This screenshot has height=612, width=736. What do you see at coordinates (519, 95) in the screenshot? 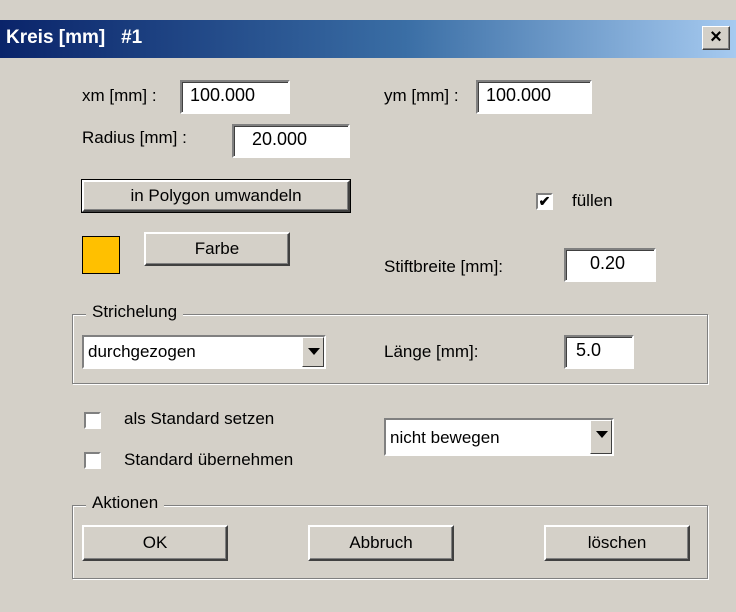
I see `ym-value: 100.000` at bounding box center [519, 95].